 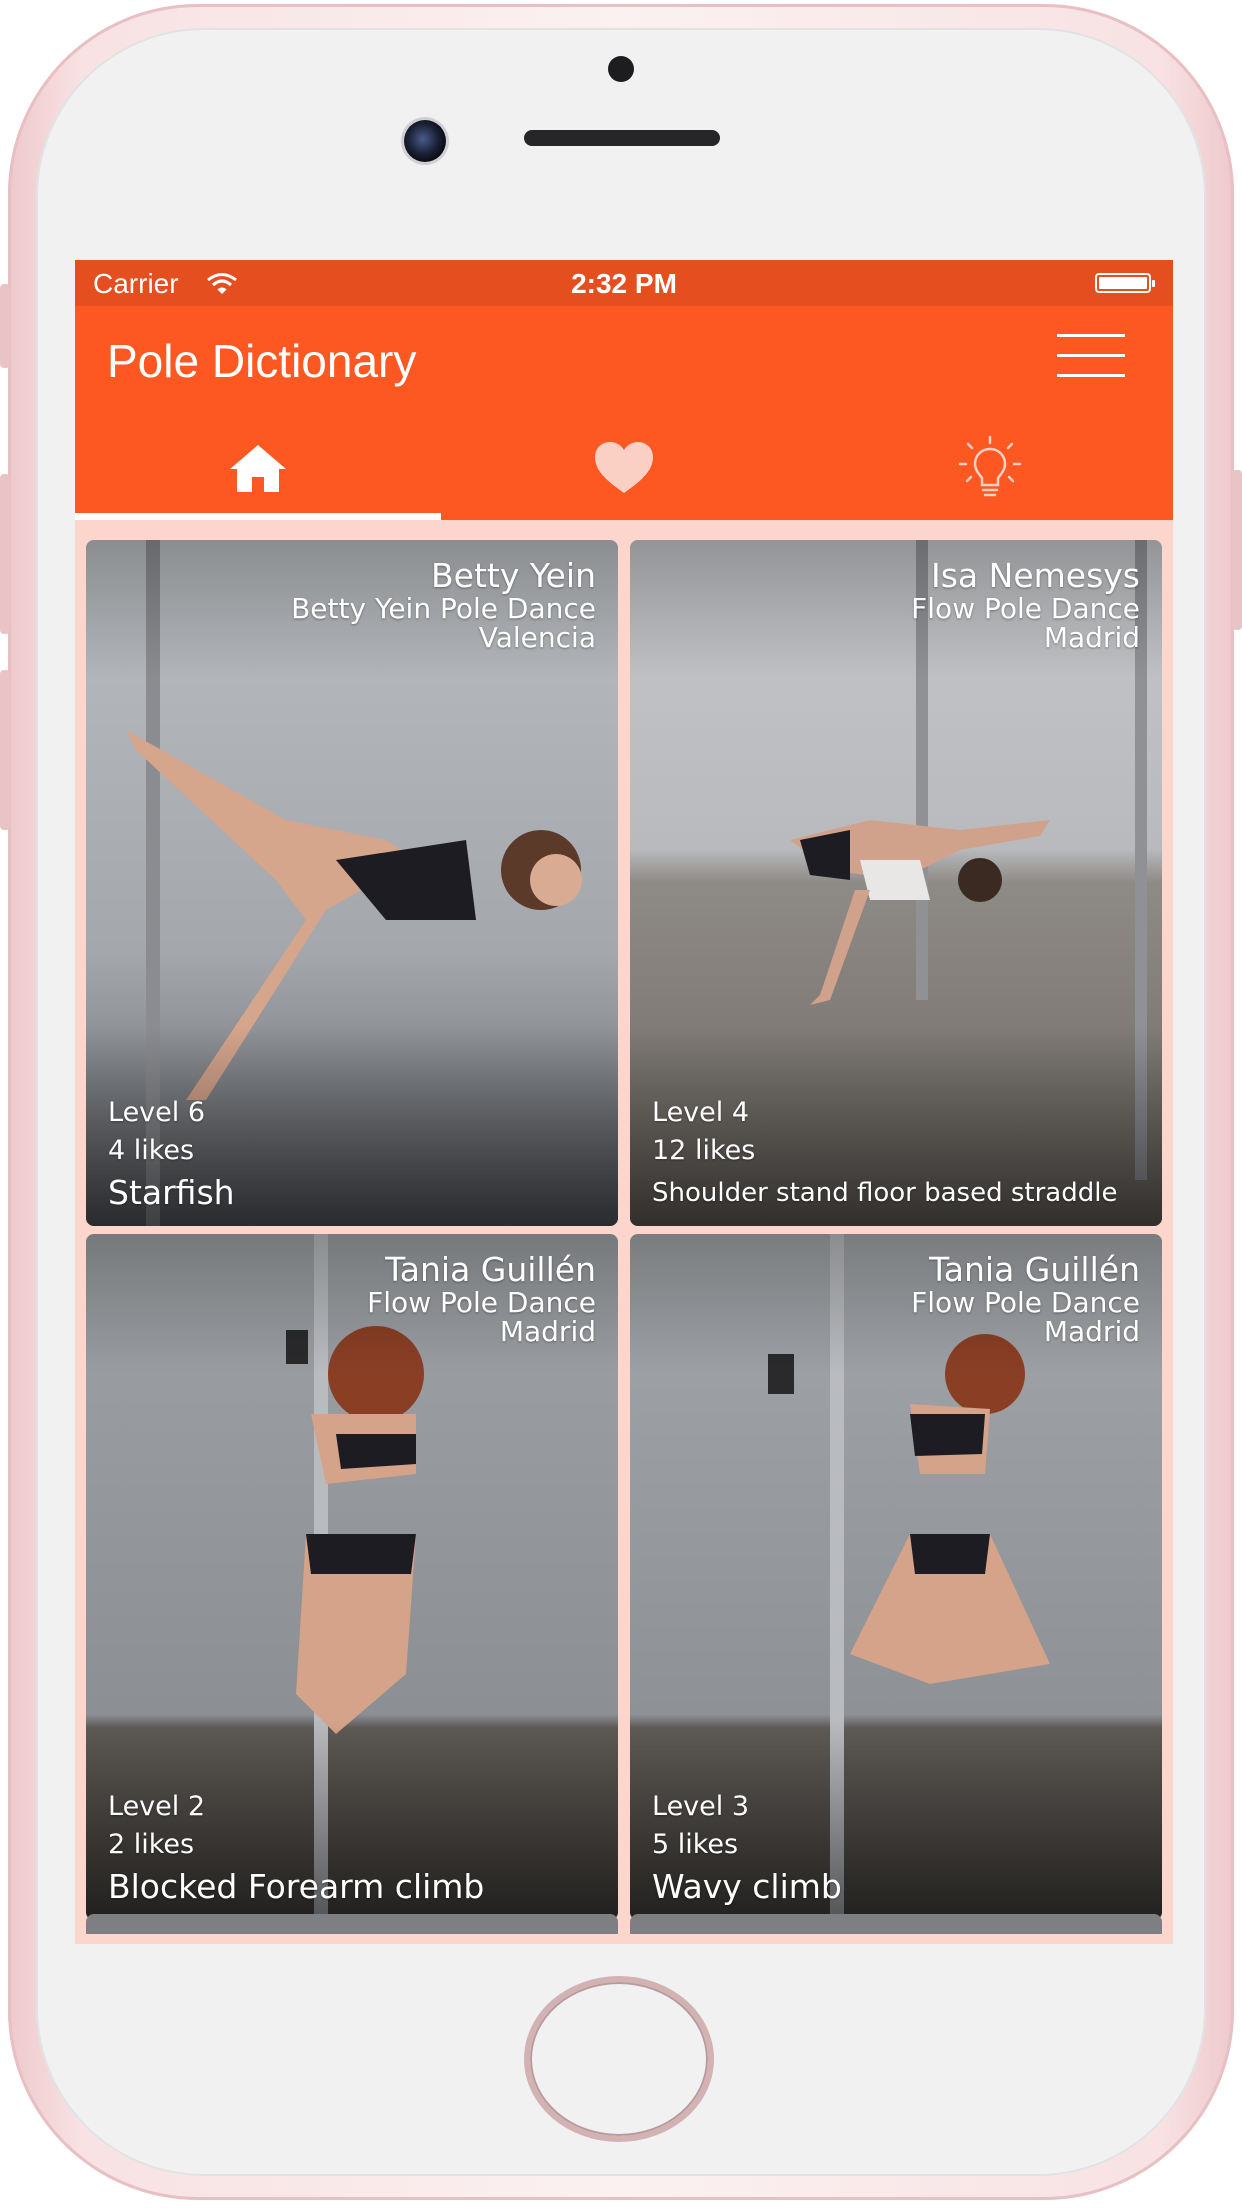 I want to click on lightbulb-icon, so click(x=990, y=466).